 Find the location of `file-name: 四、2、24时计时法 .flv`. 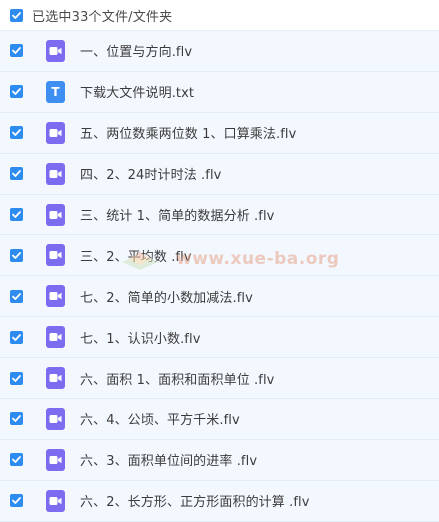

file-name: 四、2、24时计时法 .flv is located at coordinates (150, 173).